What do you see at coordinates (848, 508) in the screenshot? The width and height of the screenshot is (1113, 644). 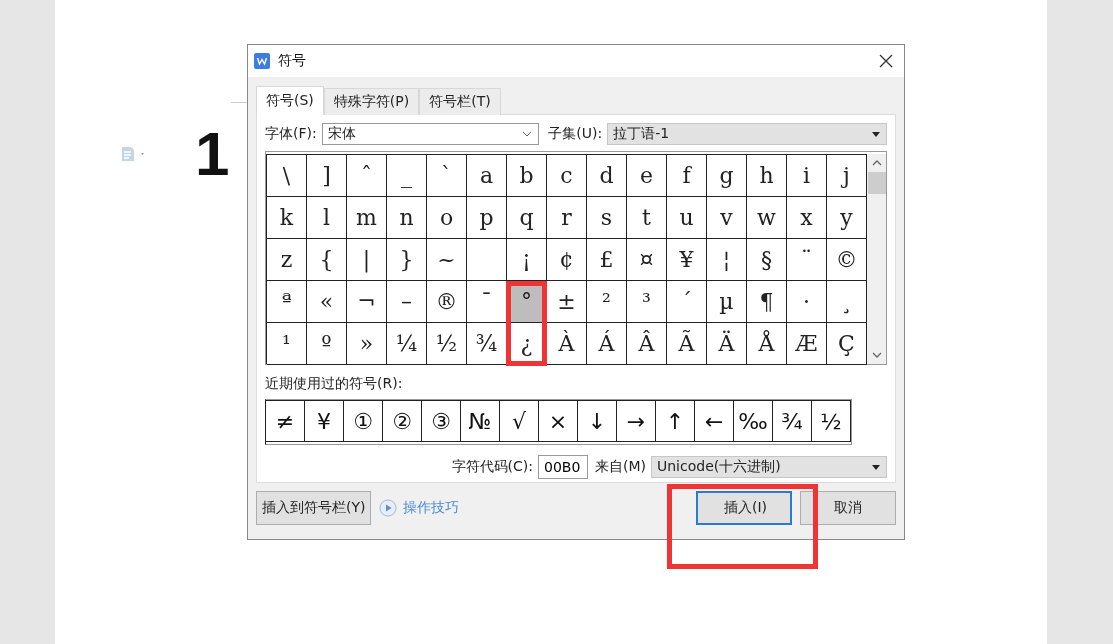 I see `cancel-button: 取消` at bounding box center [848, 508].